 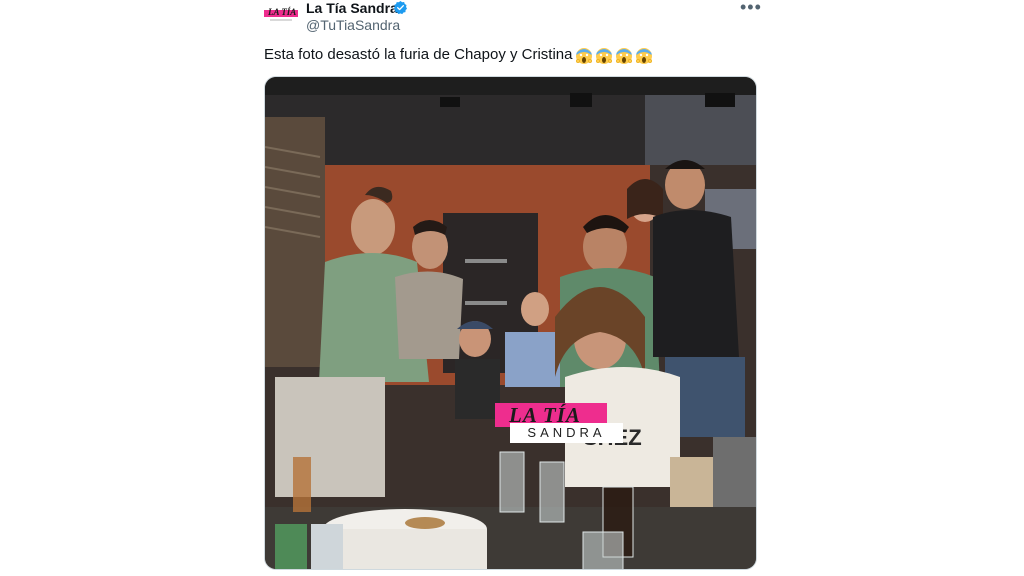 What do you see at coordinates (352, 8) in the screenshot?
I see `author-name: La Tía Sandra` at bounding box center [352, 8].